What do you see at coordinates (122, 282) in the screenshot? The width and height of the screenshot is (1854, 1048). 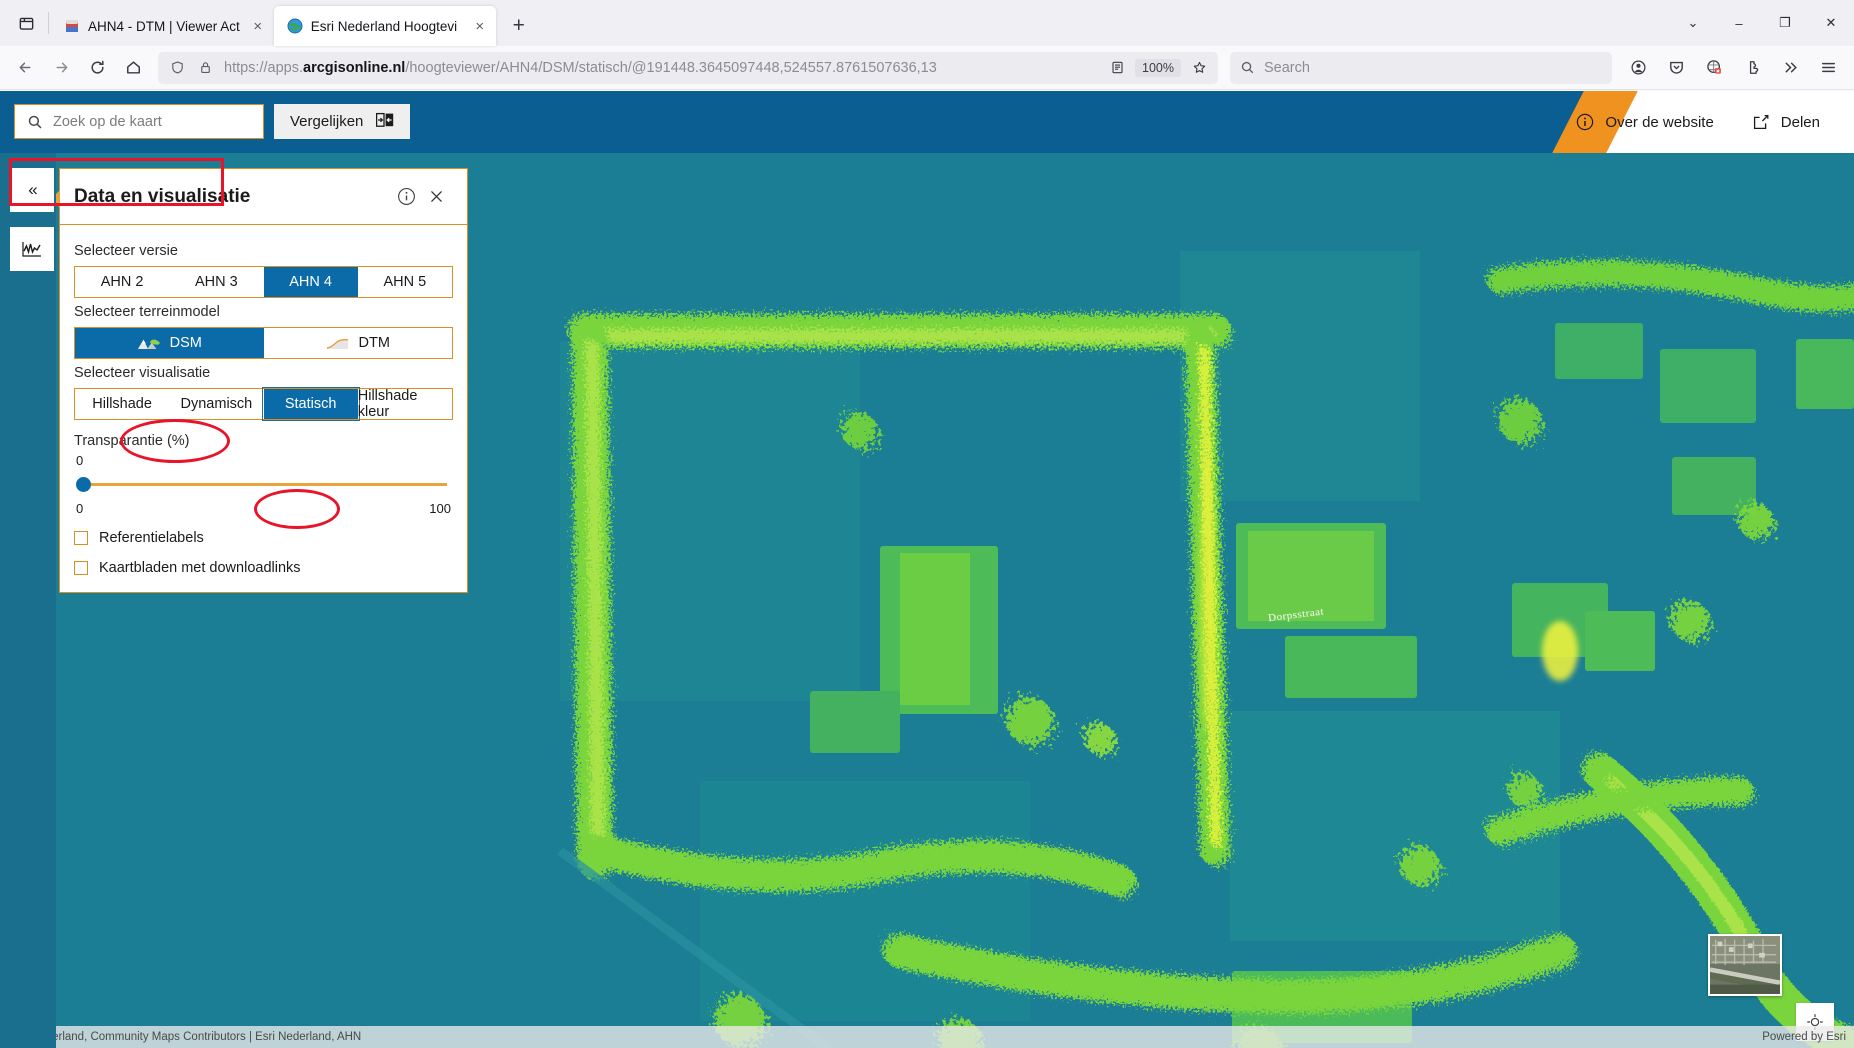 I see `version-option-ahn2: AHN 2` at bounding box center [122, 282].